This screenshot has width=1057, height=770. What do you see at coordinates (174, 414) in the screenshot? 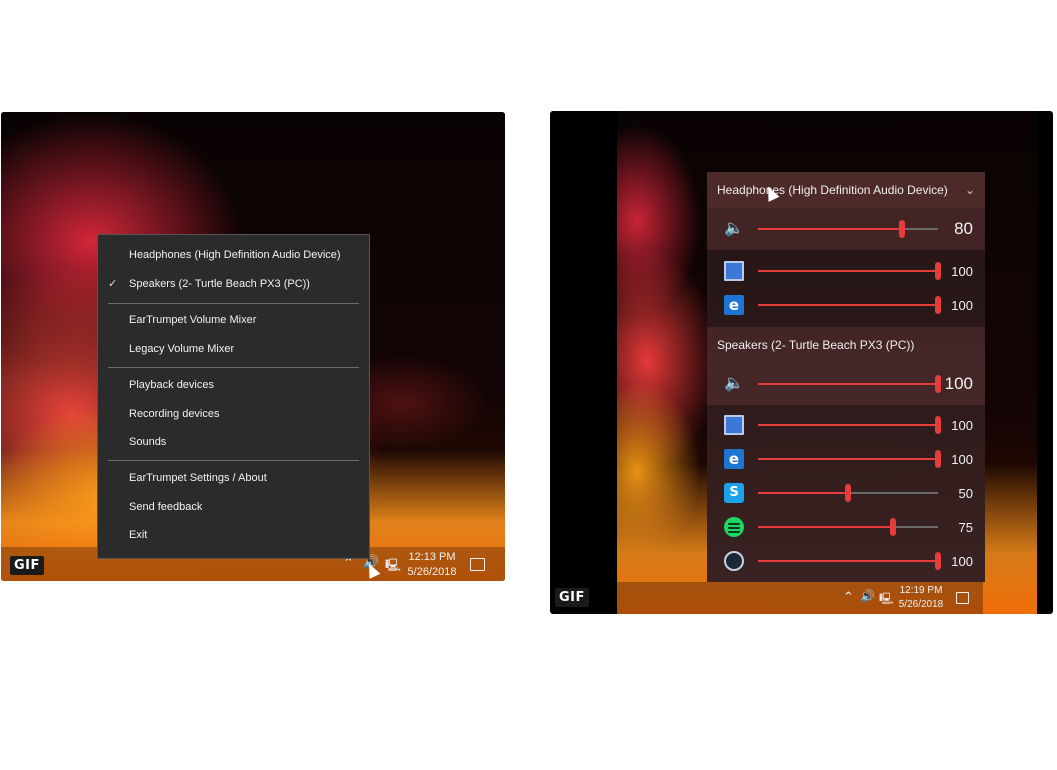
I see `menu-item-label: Recording devices` at bounding box center [174, 414].